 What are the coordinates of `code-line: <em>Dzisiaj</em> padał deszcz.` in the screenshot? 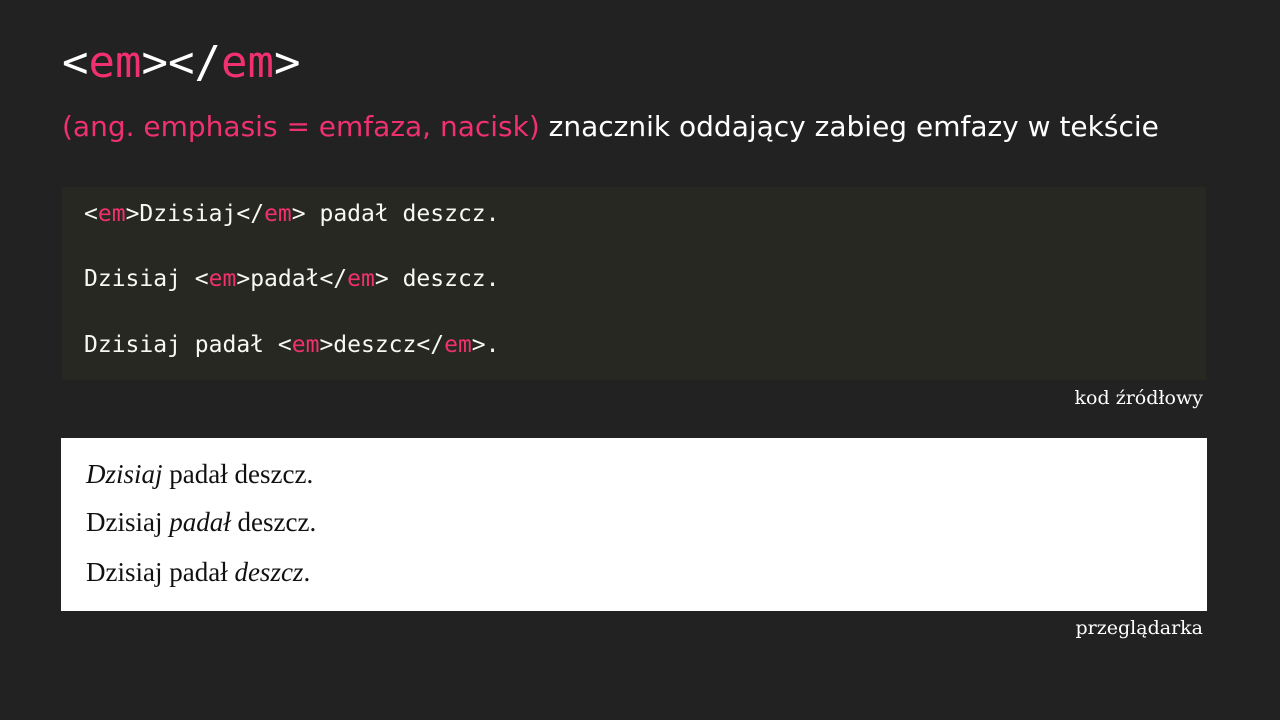 It's located at (292, 214).